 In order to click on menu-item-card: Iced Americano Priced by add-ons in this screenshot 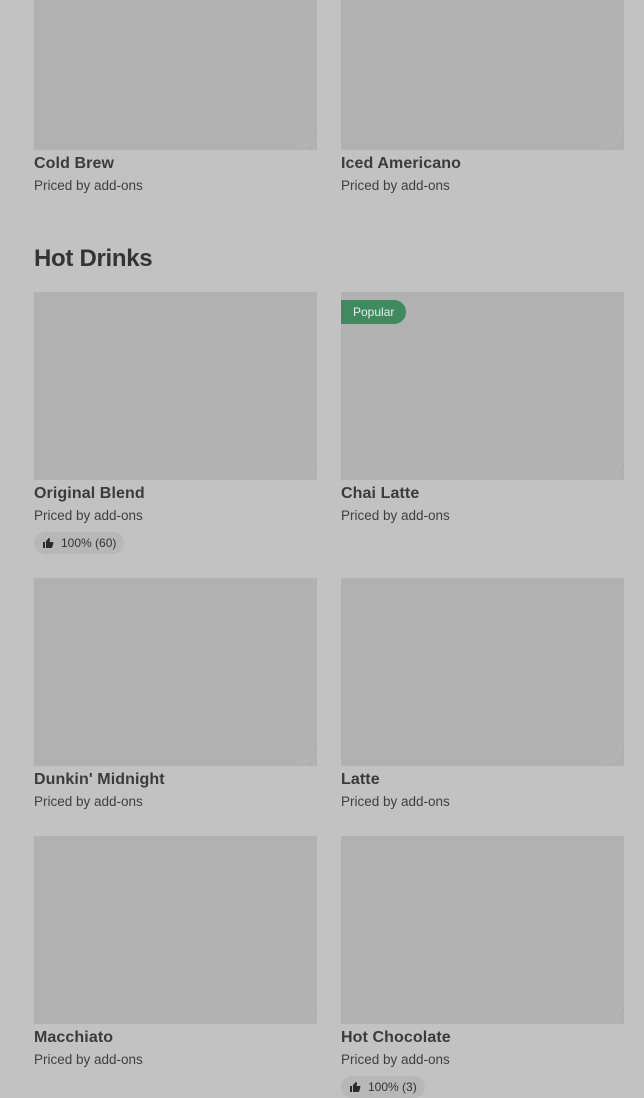, I will do `click(482, 97)`.